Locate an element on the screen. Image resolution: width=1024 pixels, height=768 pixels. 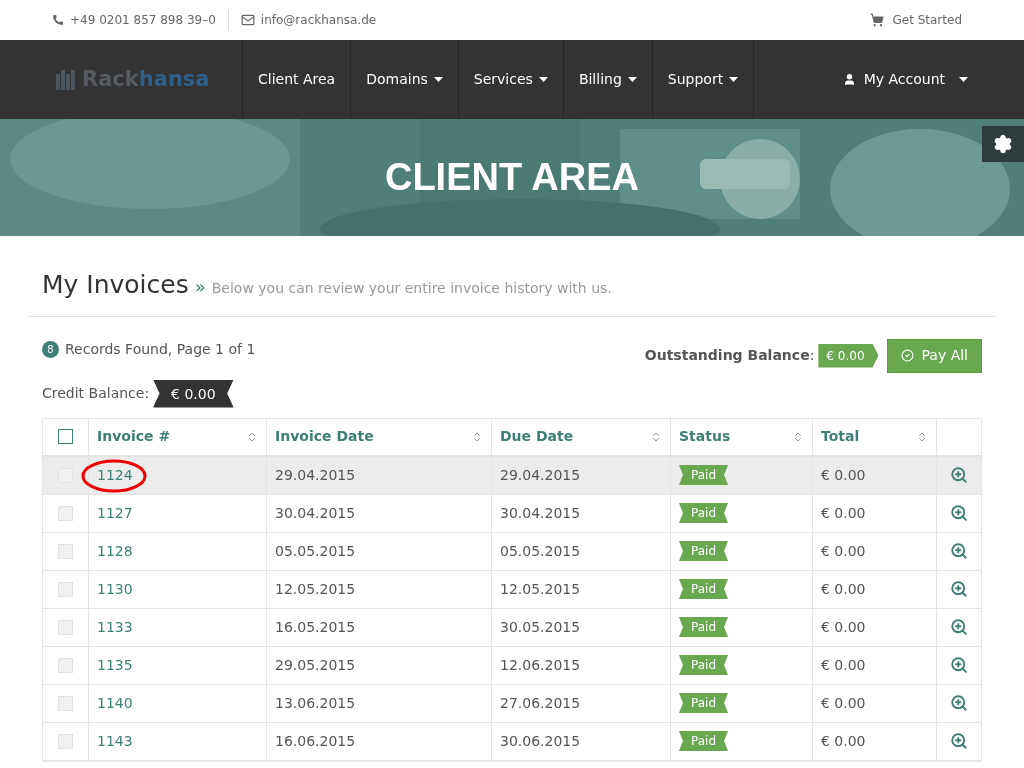
invoice-link: 1128 is located at coordinates (115, 551).